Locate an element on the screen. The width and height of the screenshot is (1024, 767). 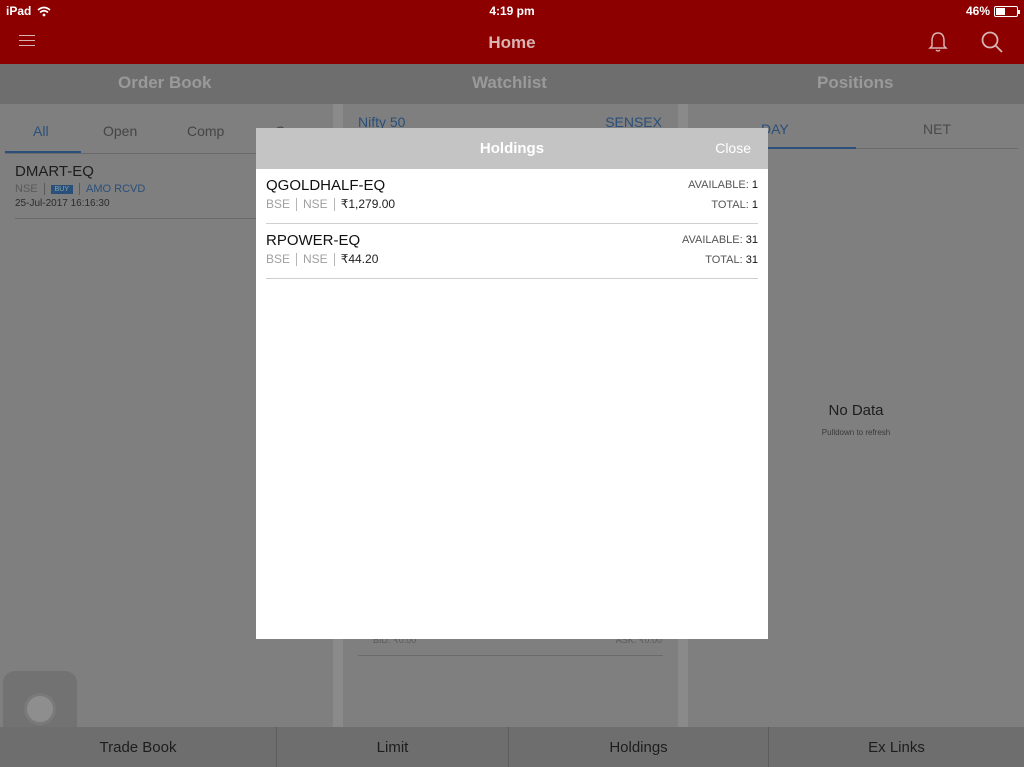
nav-ex-links: Ex Links is located at coordinates (896, 747).